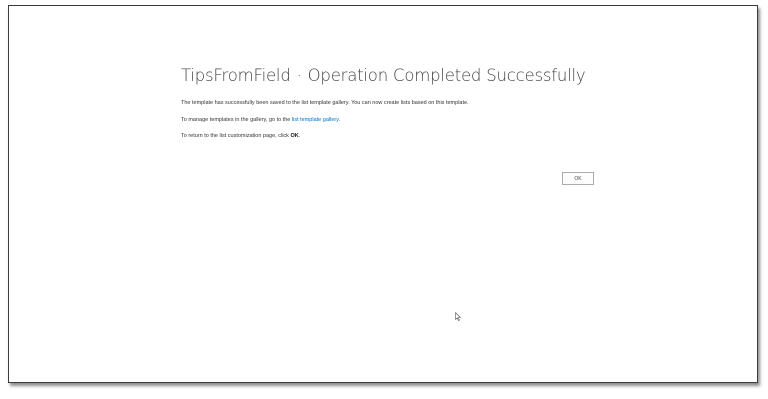 This screenshot has height=399, width=768. Describe the element at coordinates (339, 119) in the screenshot. I see `manage-templates-suffix: .` at that location.